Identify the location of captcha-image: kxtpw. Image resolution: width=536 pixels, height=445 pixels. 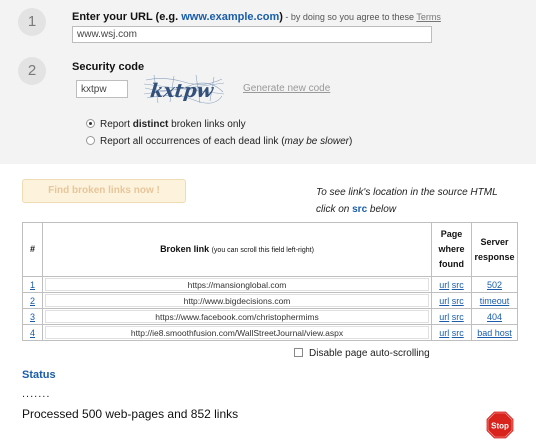
(184, 89).